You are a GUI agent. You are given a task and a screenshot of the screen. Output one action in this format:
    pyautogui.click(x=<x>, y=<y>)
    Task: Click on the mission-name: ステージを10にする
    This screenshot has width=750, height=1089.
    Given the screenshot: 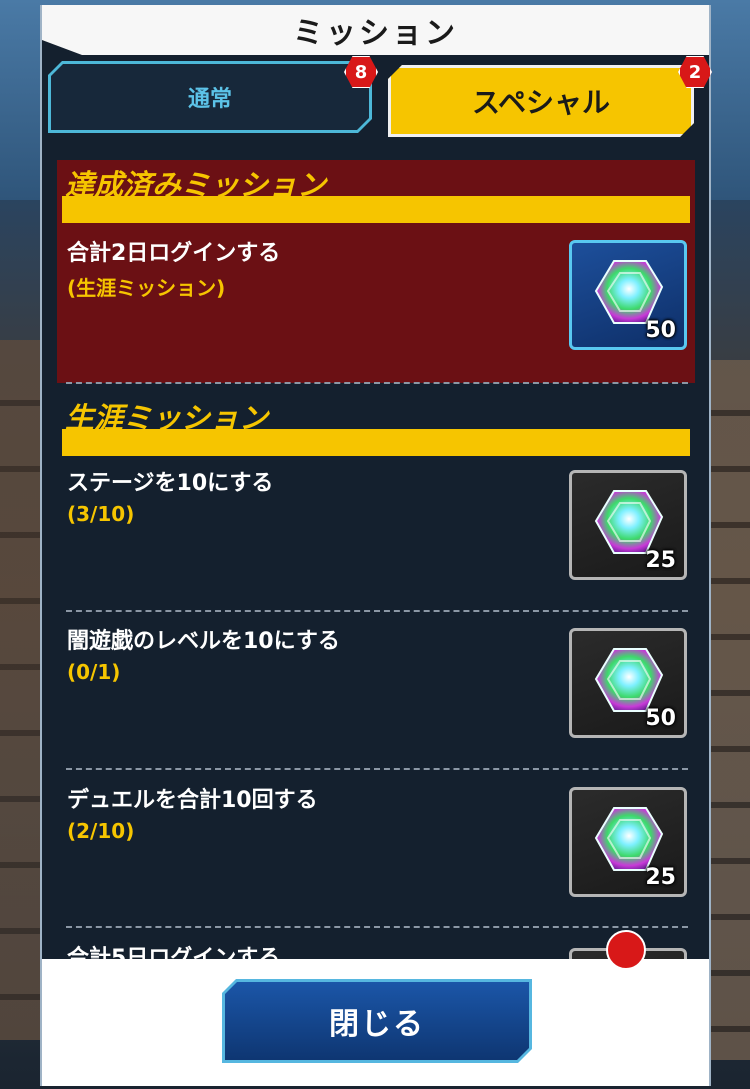 What is the action you would take?
    pyautogui.click(x=170, y=483)
    